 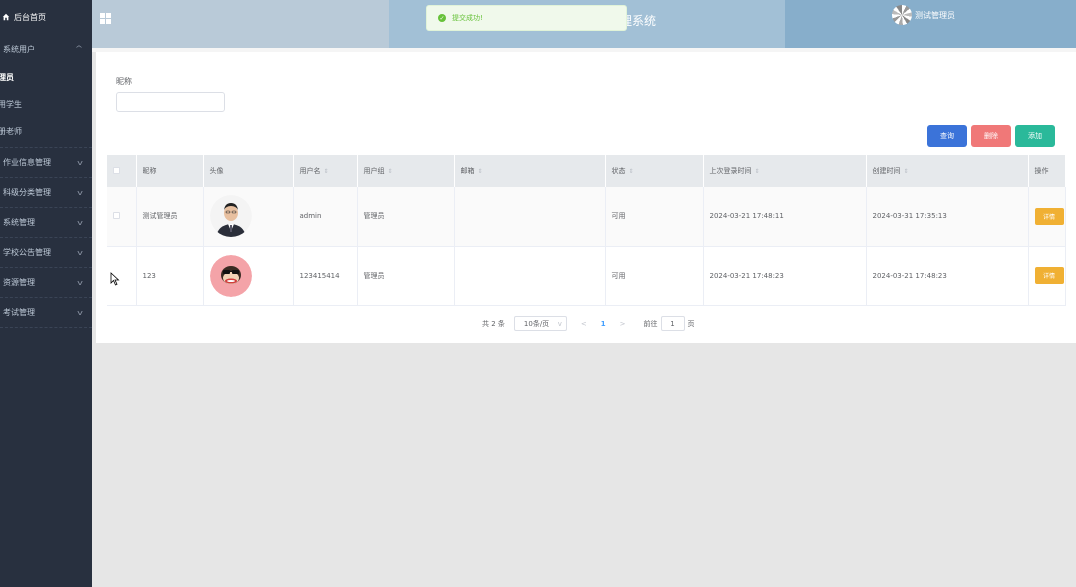 I want to click on query-button: 查询, so click(x=947, y=136).